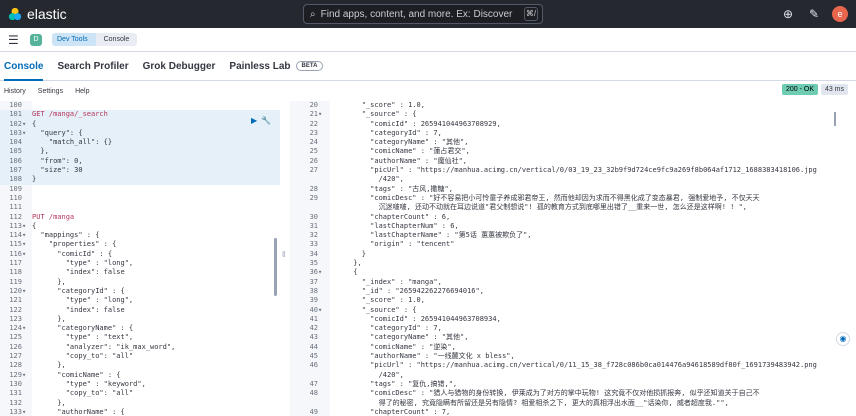 The image size is (856, 416). I want to click on request-scrollbar, so click(275, 267).